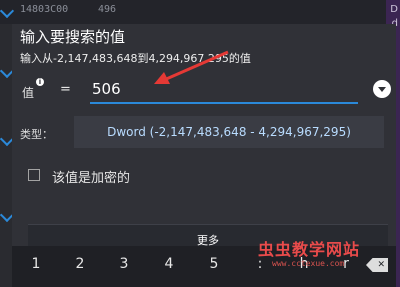 This screenshot has height=287, width=400. I want to click on check-icon, so click(7, 11).